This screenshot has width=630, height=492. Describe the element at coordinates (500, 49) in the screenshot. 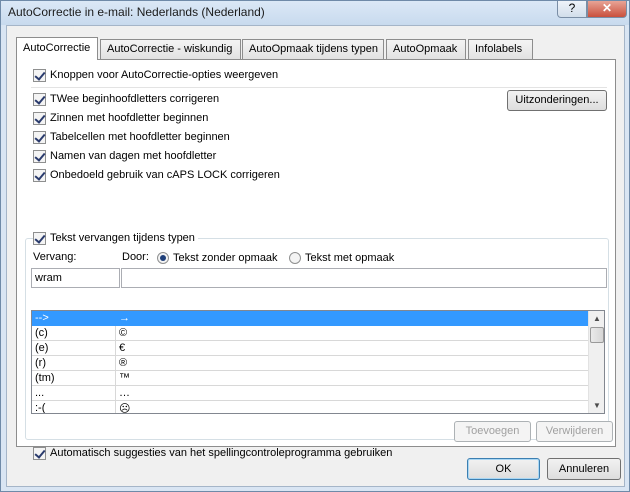

I see `tab-infolabels: Infolabels` at that location.